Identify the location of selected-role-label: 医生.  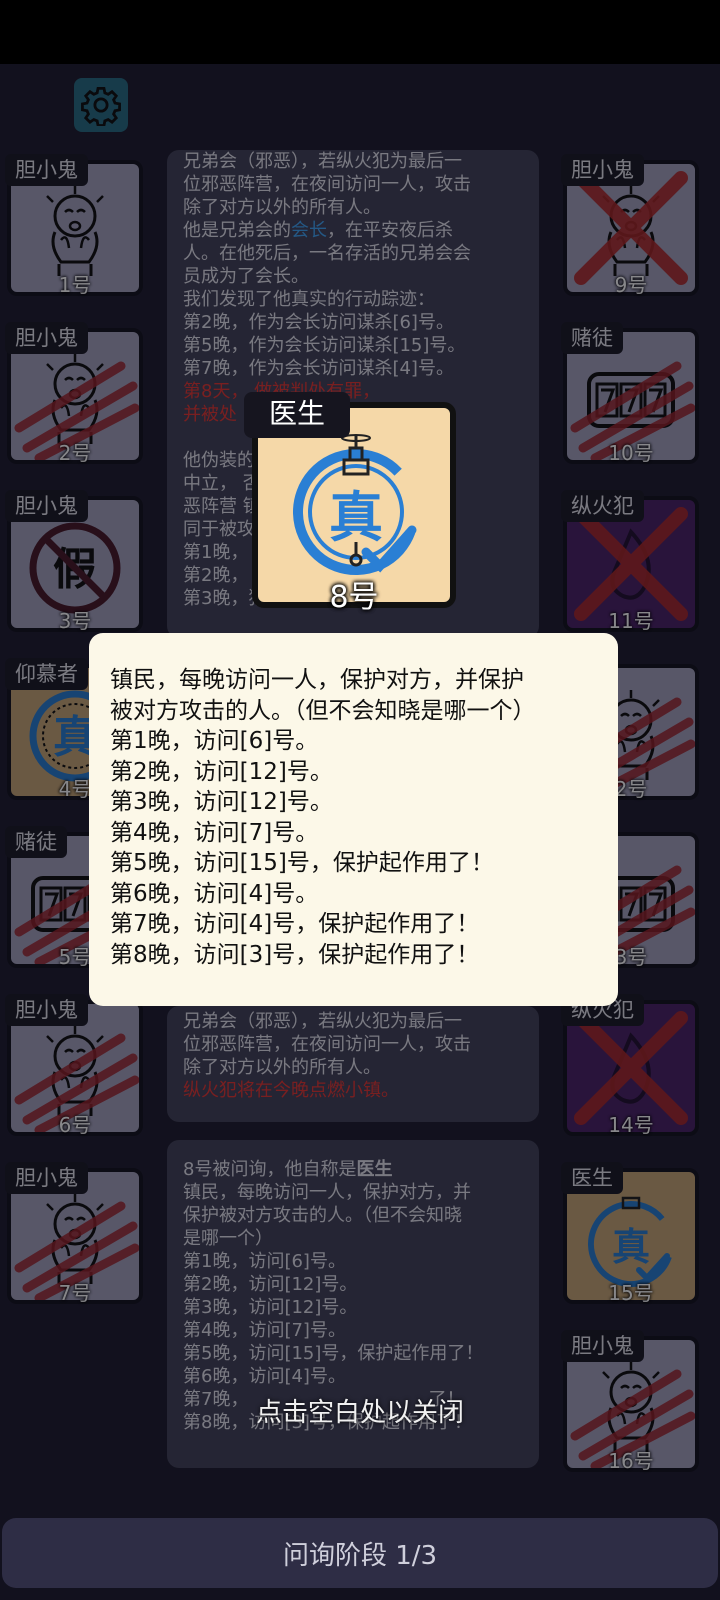
(297, 415).